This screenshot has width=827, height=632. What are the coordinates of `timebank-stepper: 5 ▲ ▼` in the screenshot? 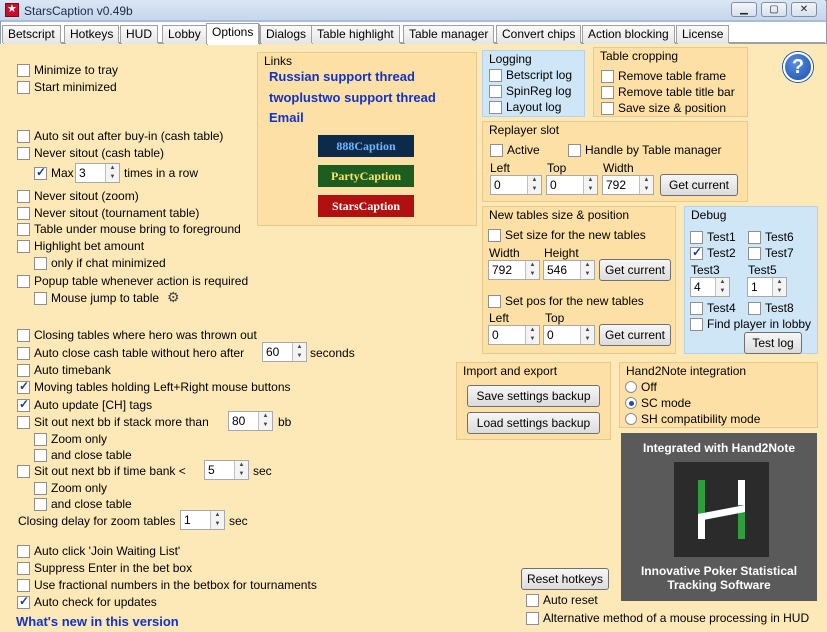 It's located at (226, 470).